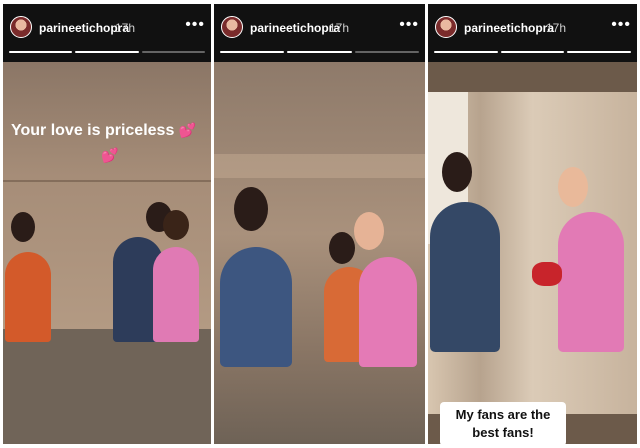 The width and height of the screenshot is (640, 448). Describe the element at coordinates (111, 143) in the screenshot. I see `story-caption: Your love is priceless 💕 💕` at that location.